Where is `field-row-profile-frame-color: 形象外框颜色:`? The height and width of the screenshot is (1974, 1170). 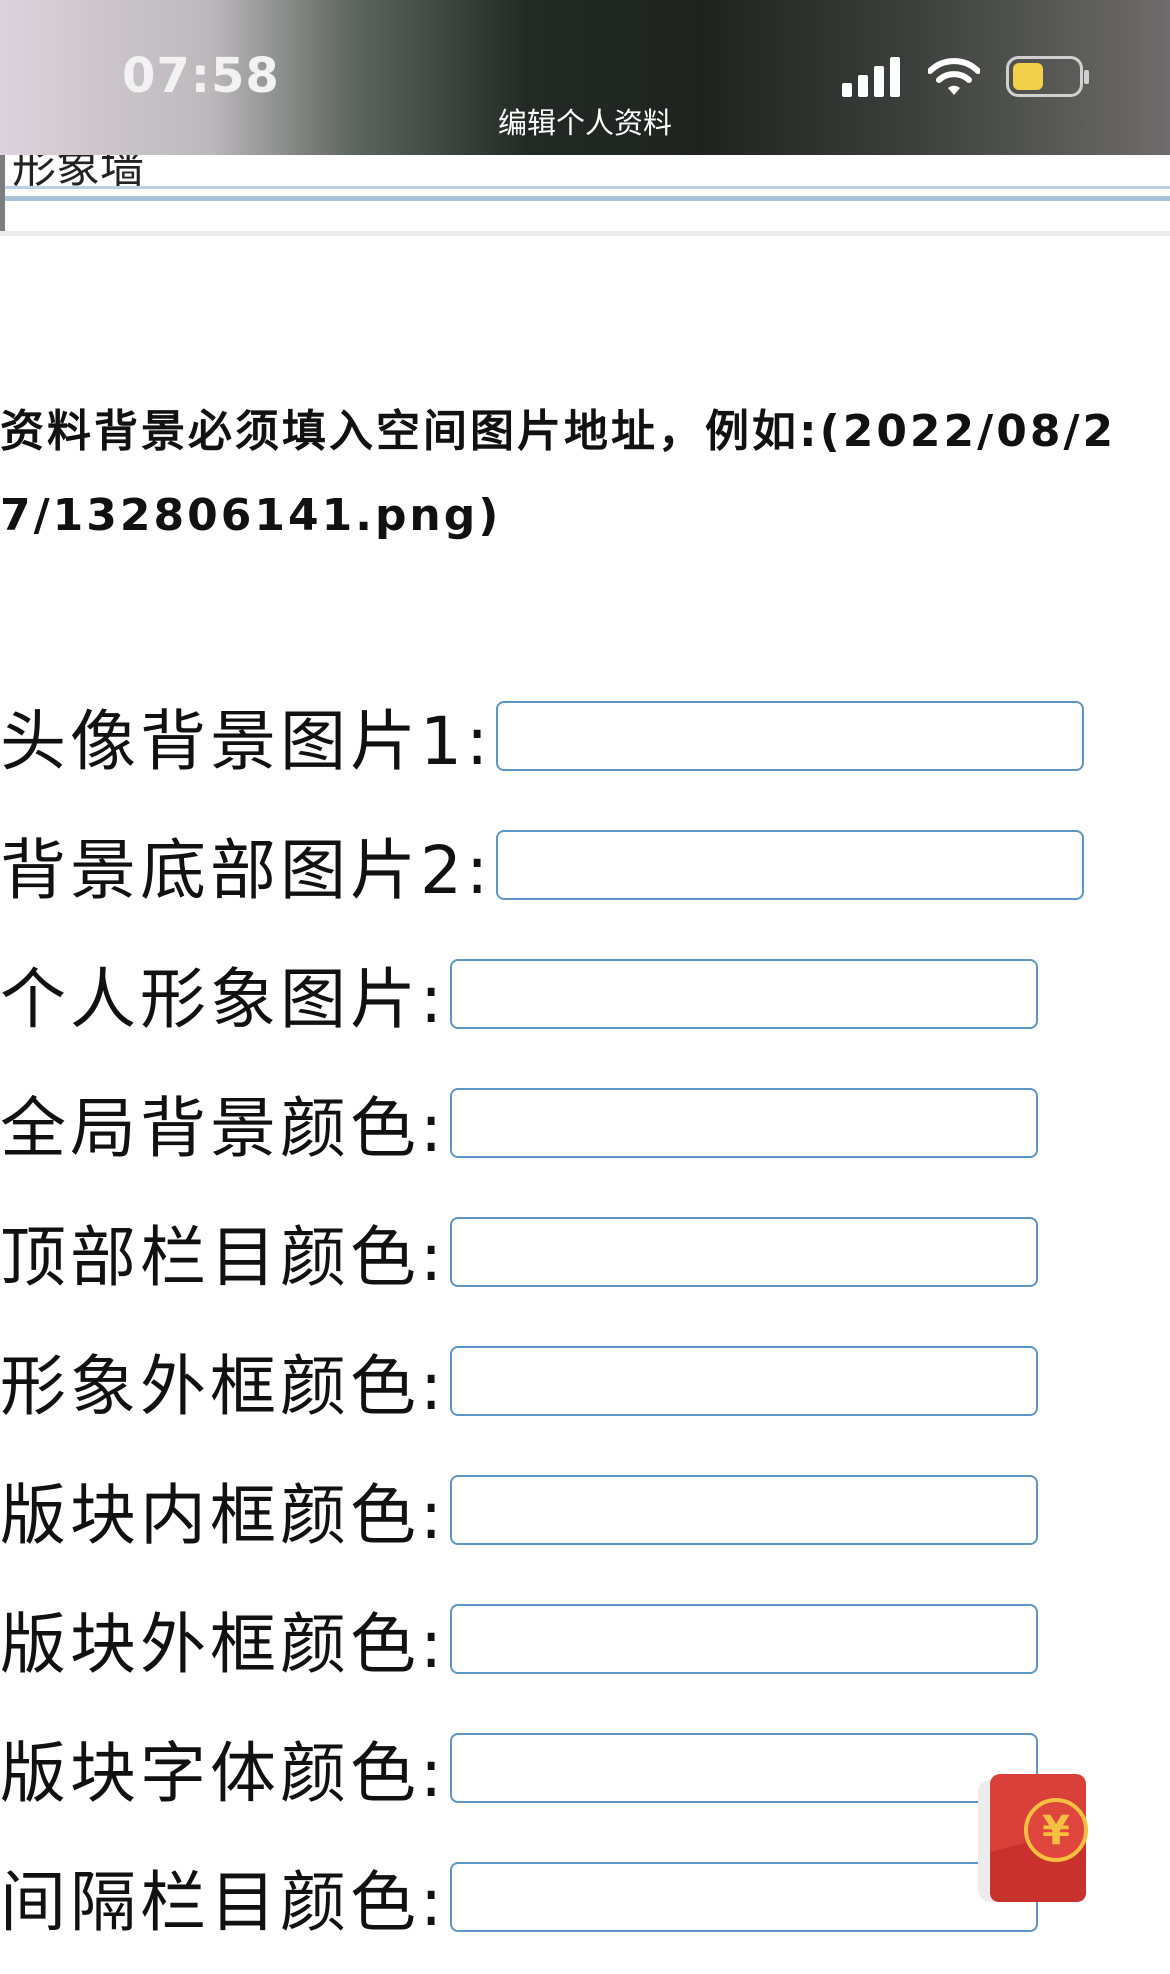 field-row-profile-frame-color: 形象外框颜色: is located at coordinates (519, 1383).